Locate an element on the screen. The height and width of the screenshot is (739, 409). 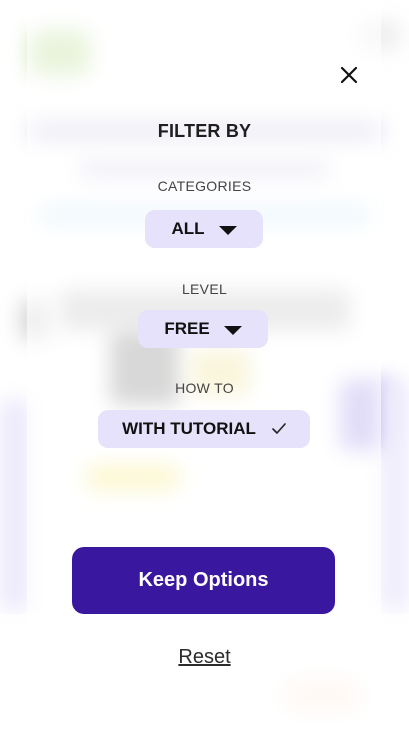
keep-options-button: Keep Options is located at coordinates (203, 580).